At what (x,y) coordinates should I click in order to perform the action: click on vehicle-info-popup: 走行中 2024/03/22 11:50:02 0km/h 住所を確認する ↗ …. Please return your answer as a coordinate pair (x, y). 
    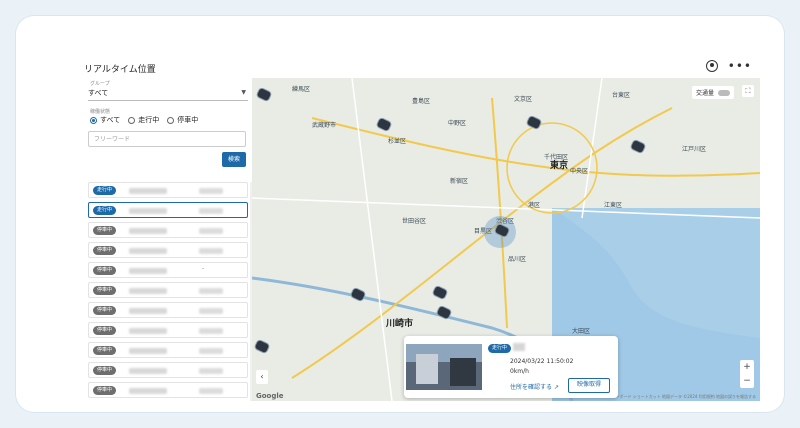
    Looking at the image, I should click on (511, 367).